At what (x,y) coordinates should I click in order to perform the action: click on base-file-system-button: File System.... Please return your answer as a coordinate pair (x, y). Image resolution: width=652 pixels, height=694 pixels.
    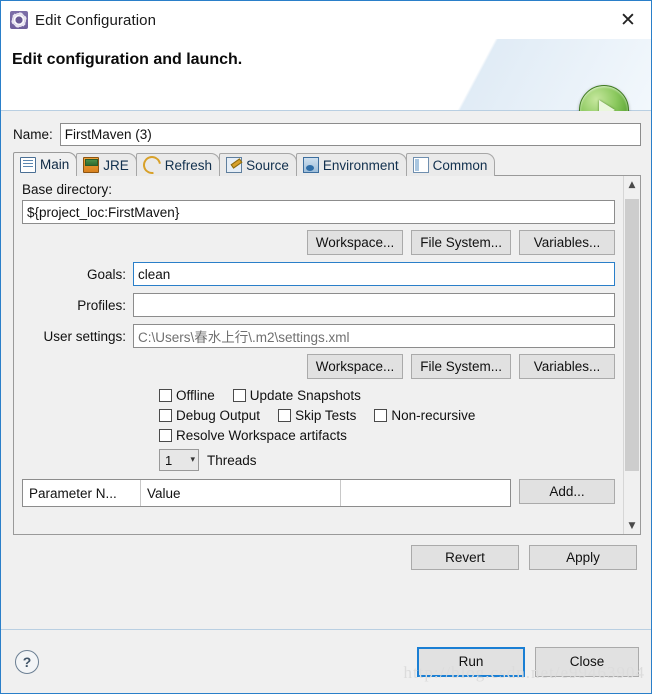
    Looking at the image, I should click on (461, 242).